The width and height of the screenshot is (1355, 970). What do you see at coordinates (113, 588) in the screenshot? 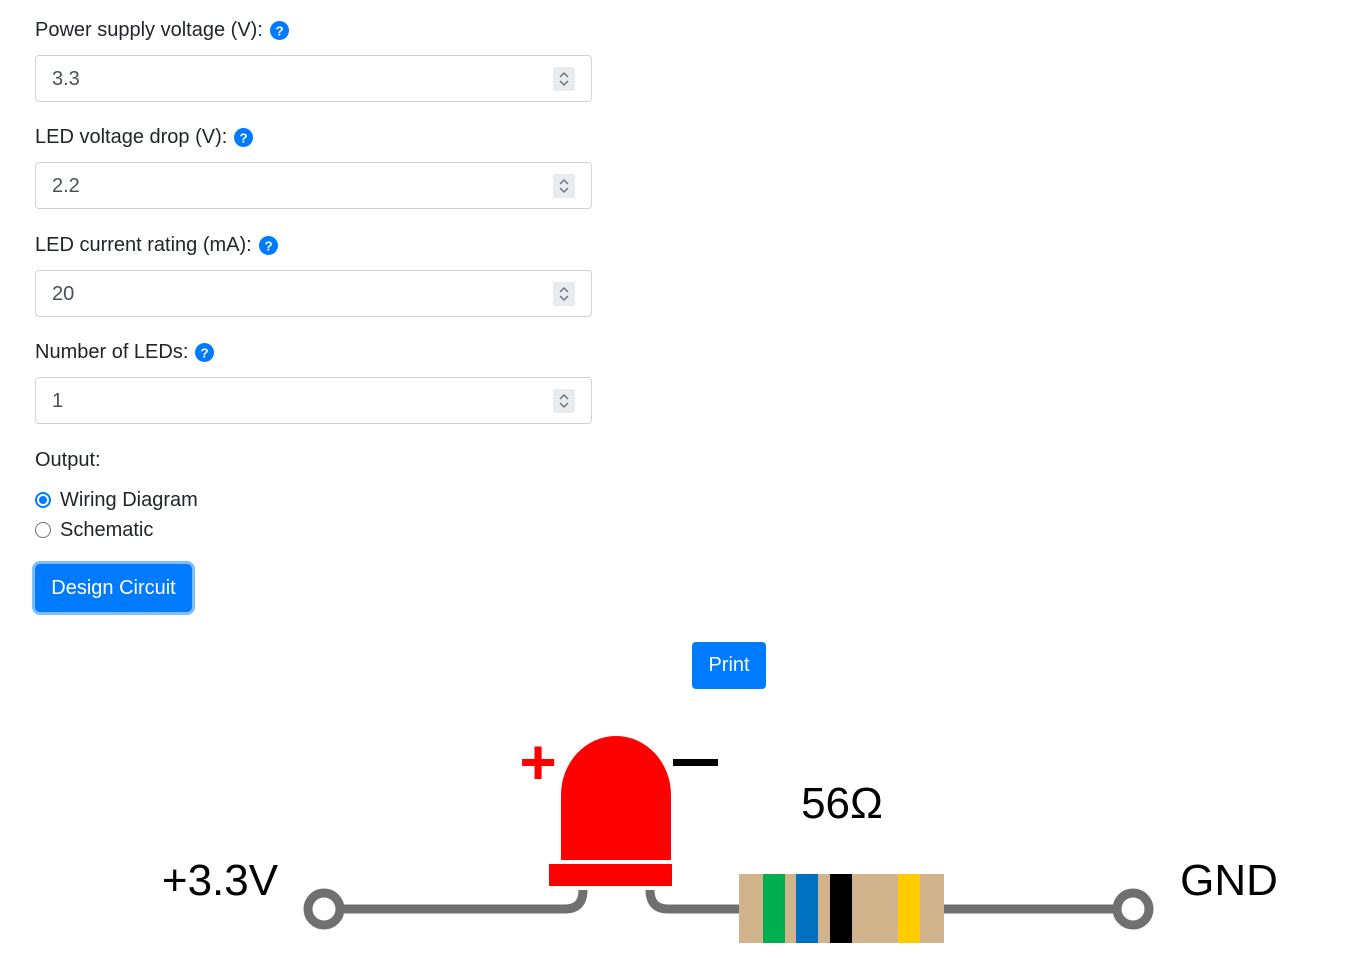
I see `design-circuit-button: Design Circuit` at bounding box center [113, 588].